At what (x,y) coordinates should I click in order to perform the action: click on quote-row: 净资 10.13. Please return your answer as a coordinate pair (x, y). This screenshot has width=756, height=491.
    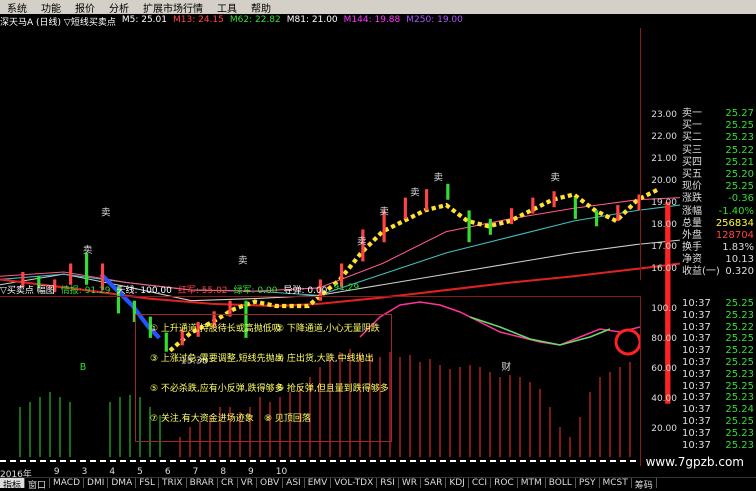
    Looking at the image, I should click on (718, 260).